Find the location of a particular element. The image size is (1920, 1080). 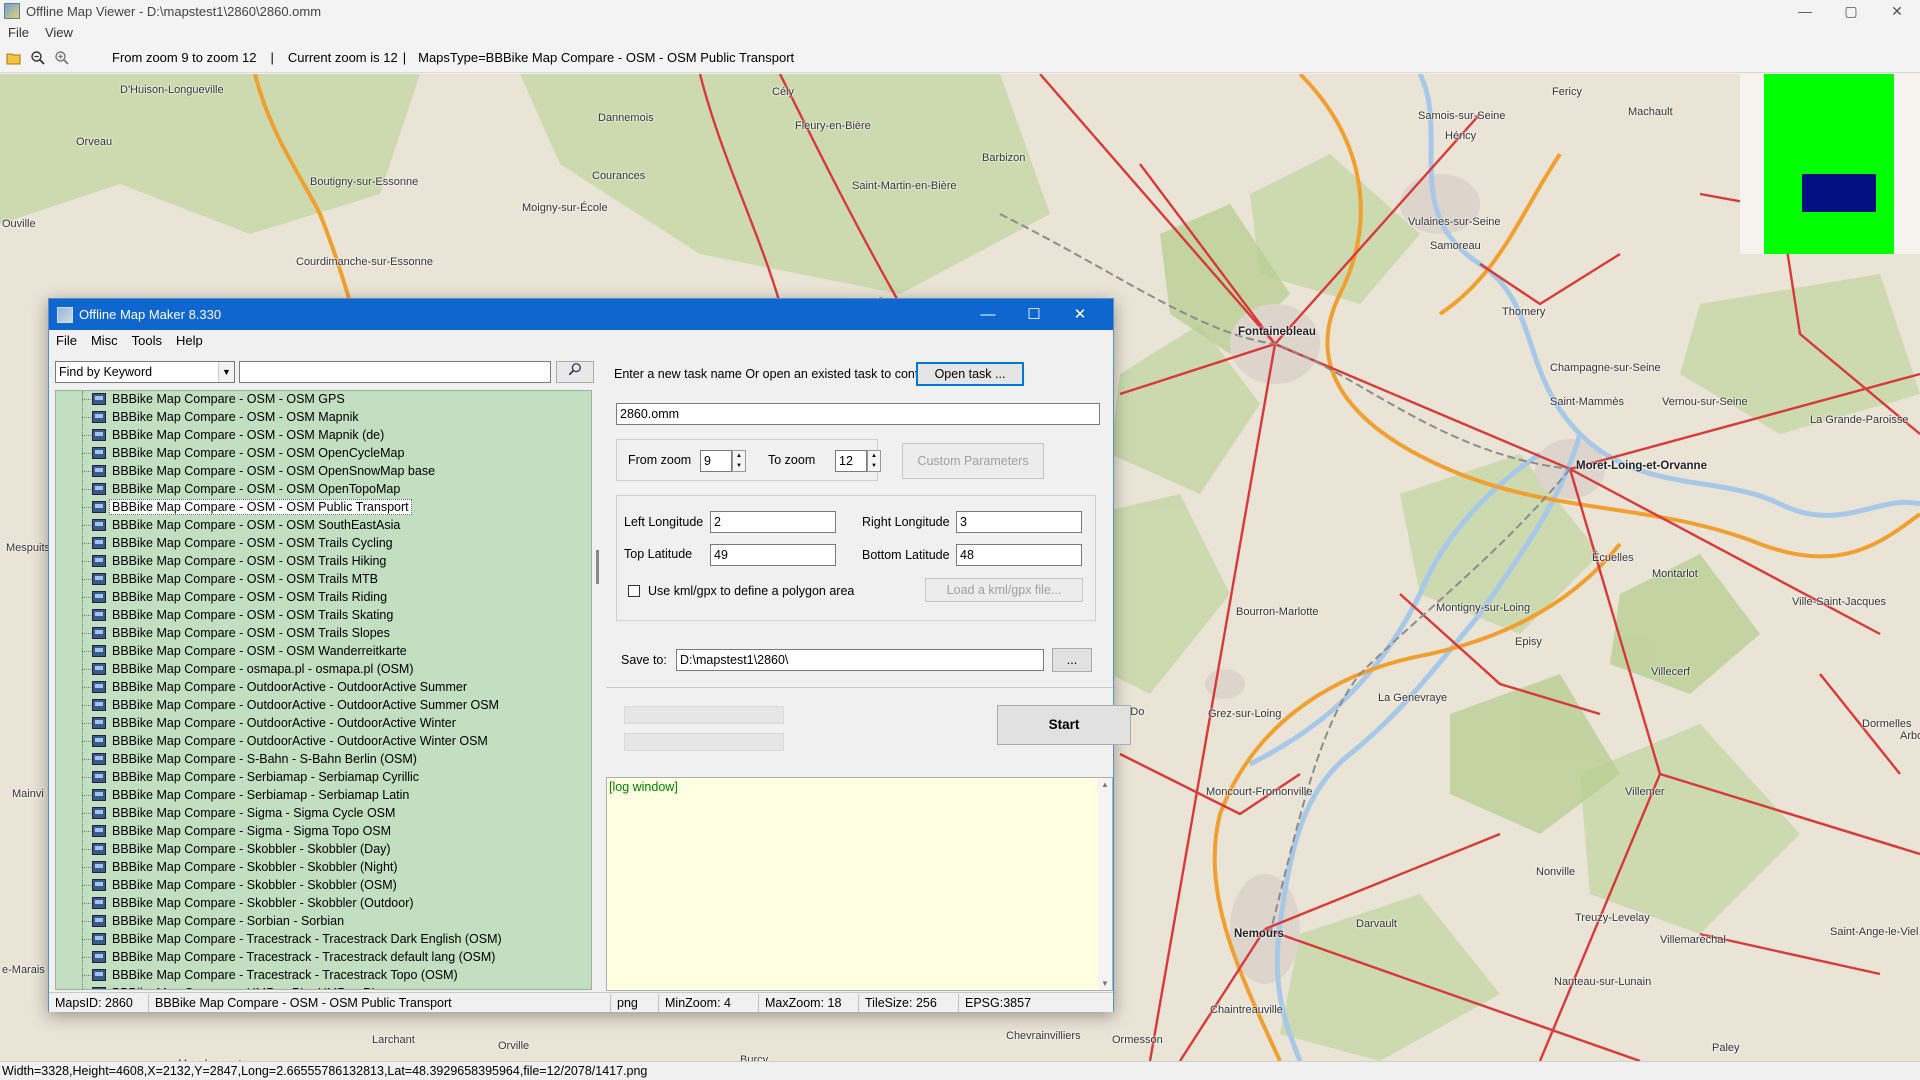

maker-maximize-button: ☐ is located at coordinates (1034, 314).